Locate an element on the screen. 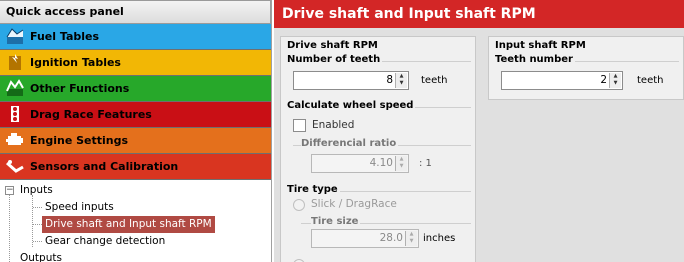 The height and width of the screenshot is (262, 684). tire-size-label: Tire size is located at coordinates (336, 221).